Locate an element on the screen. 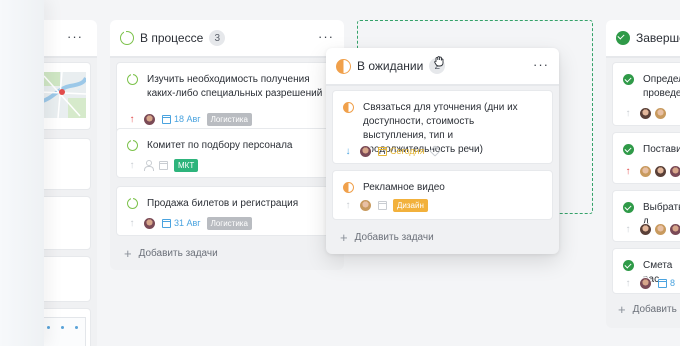 This screenshot has height=346, width=680. map-thumbnail is located at coordinates (63, 95).